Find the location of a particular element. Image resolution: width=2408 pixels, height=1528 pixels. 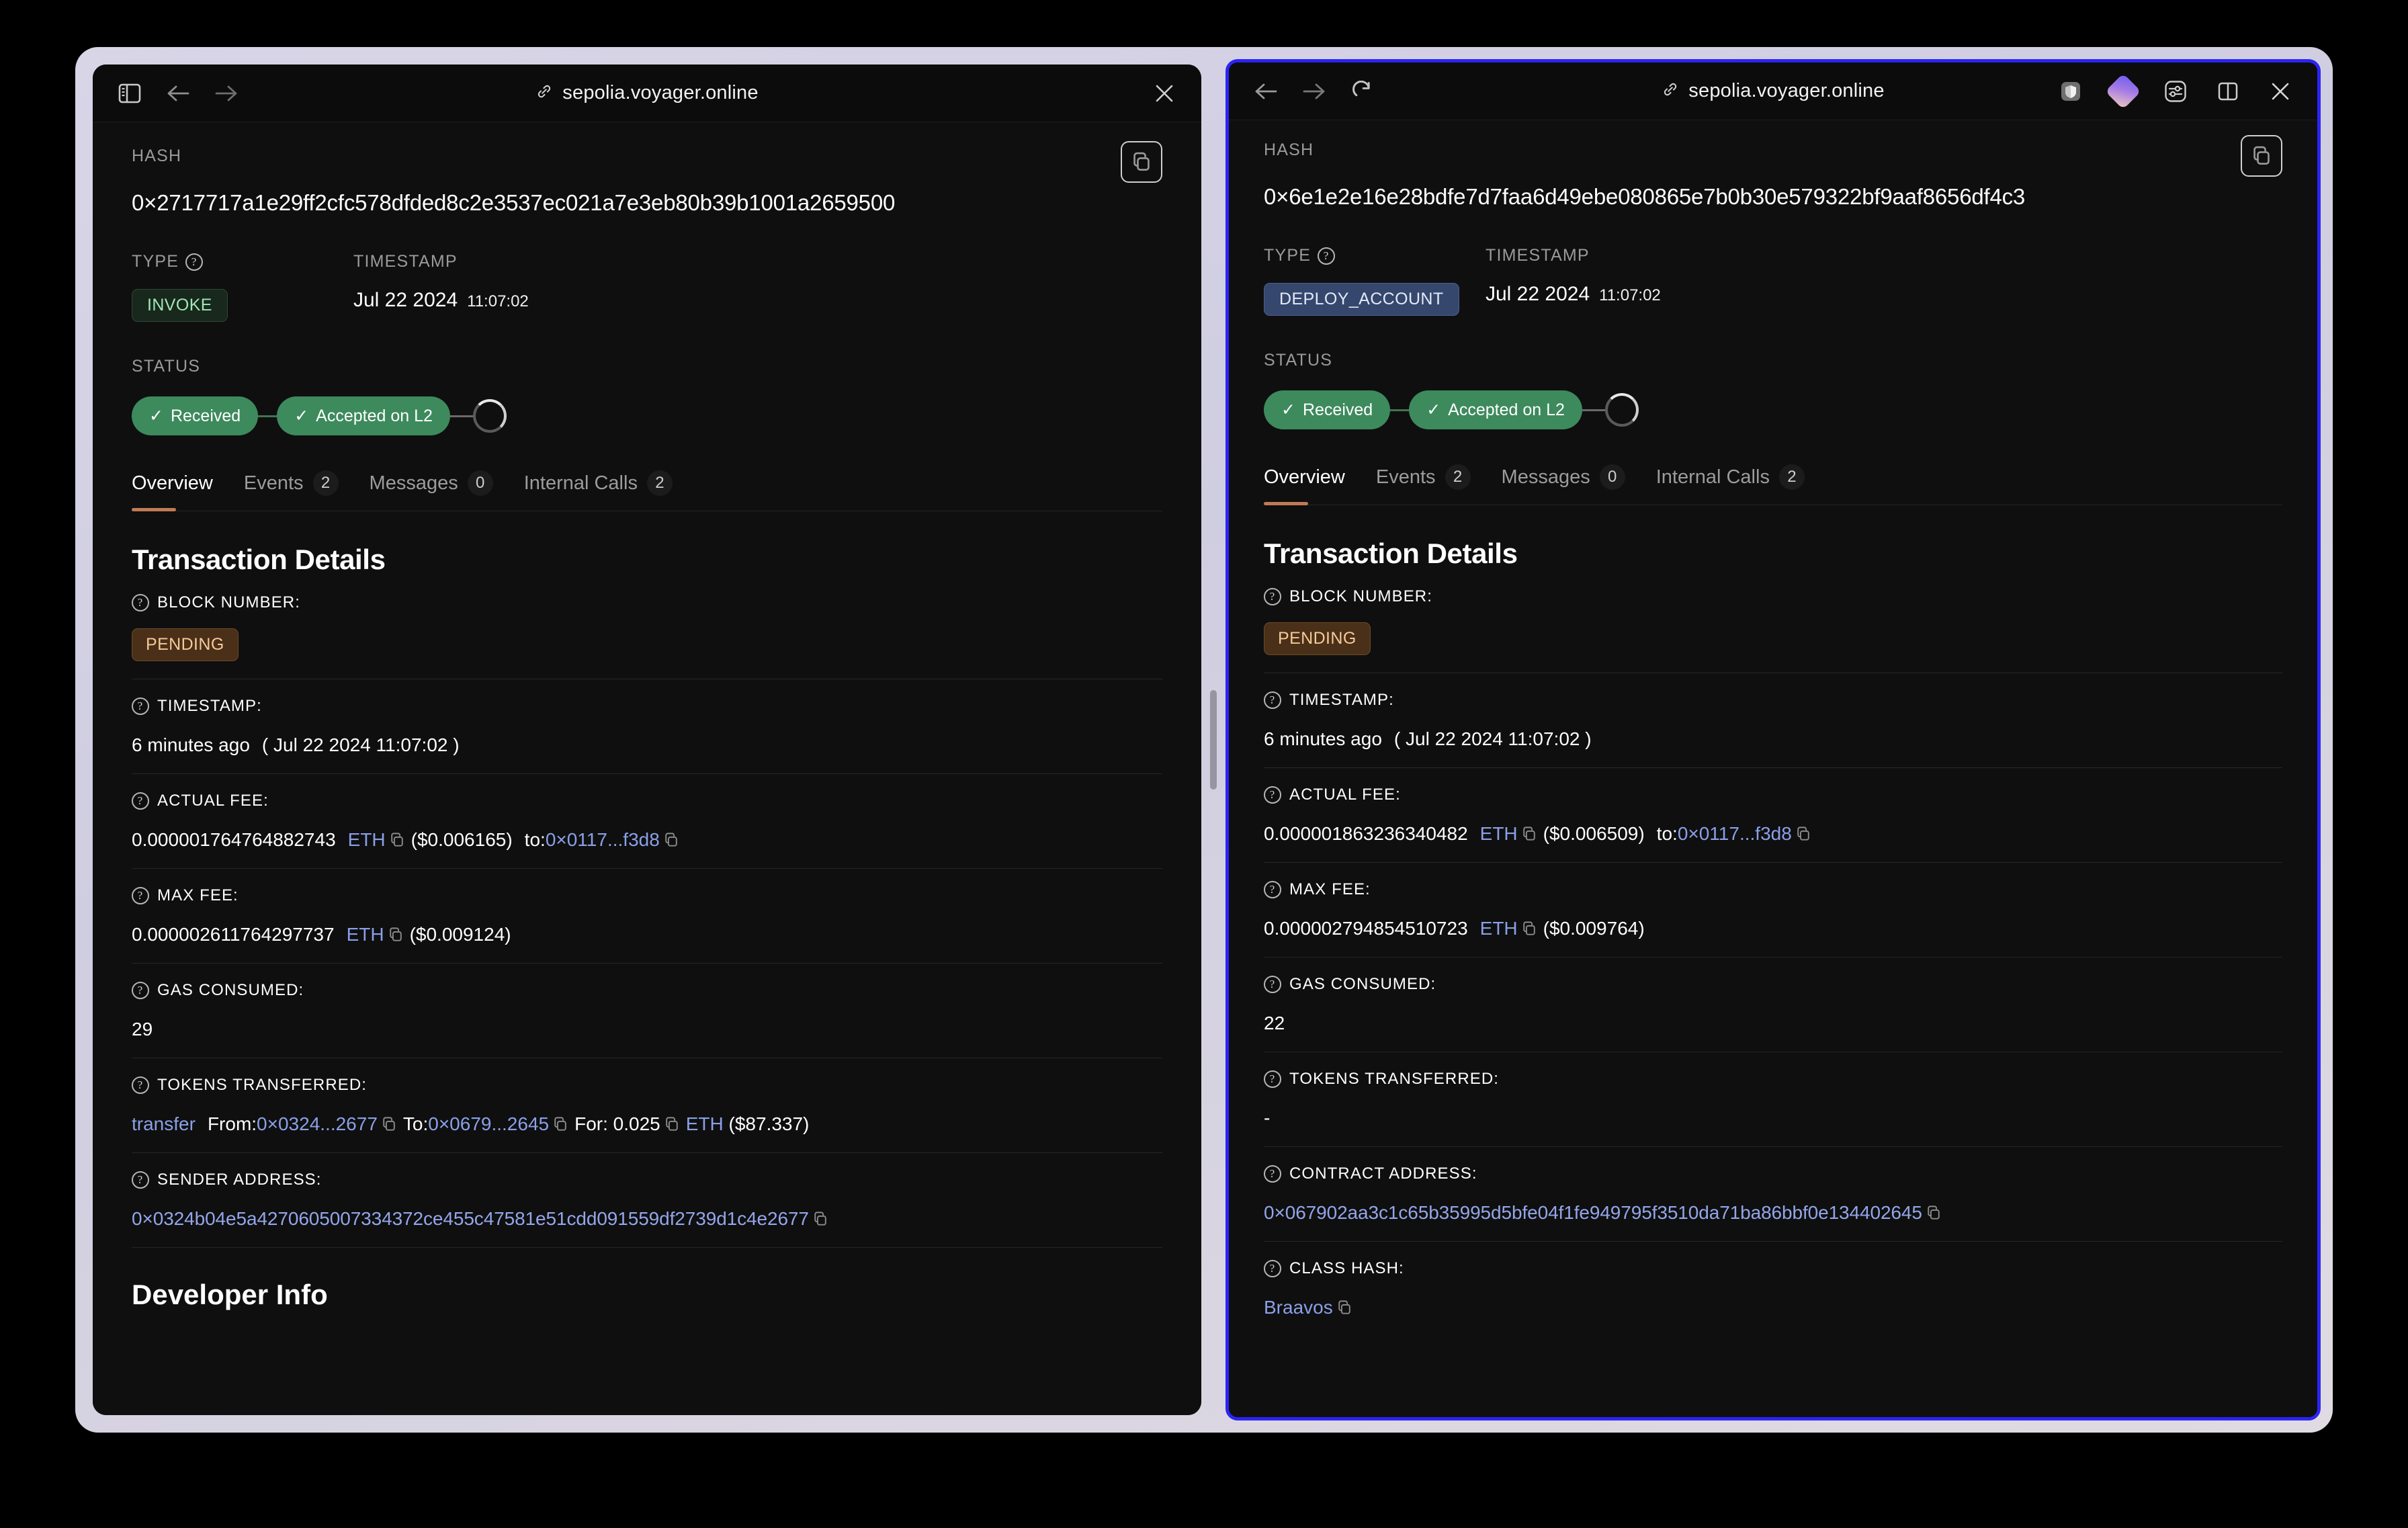

timestamp-column: TIMESTAMP Jul 22 2024 11:07:02 is located at coordinates (441, 287).